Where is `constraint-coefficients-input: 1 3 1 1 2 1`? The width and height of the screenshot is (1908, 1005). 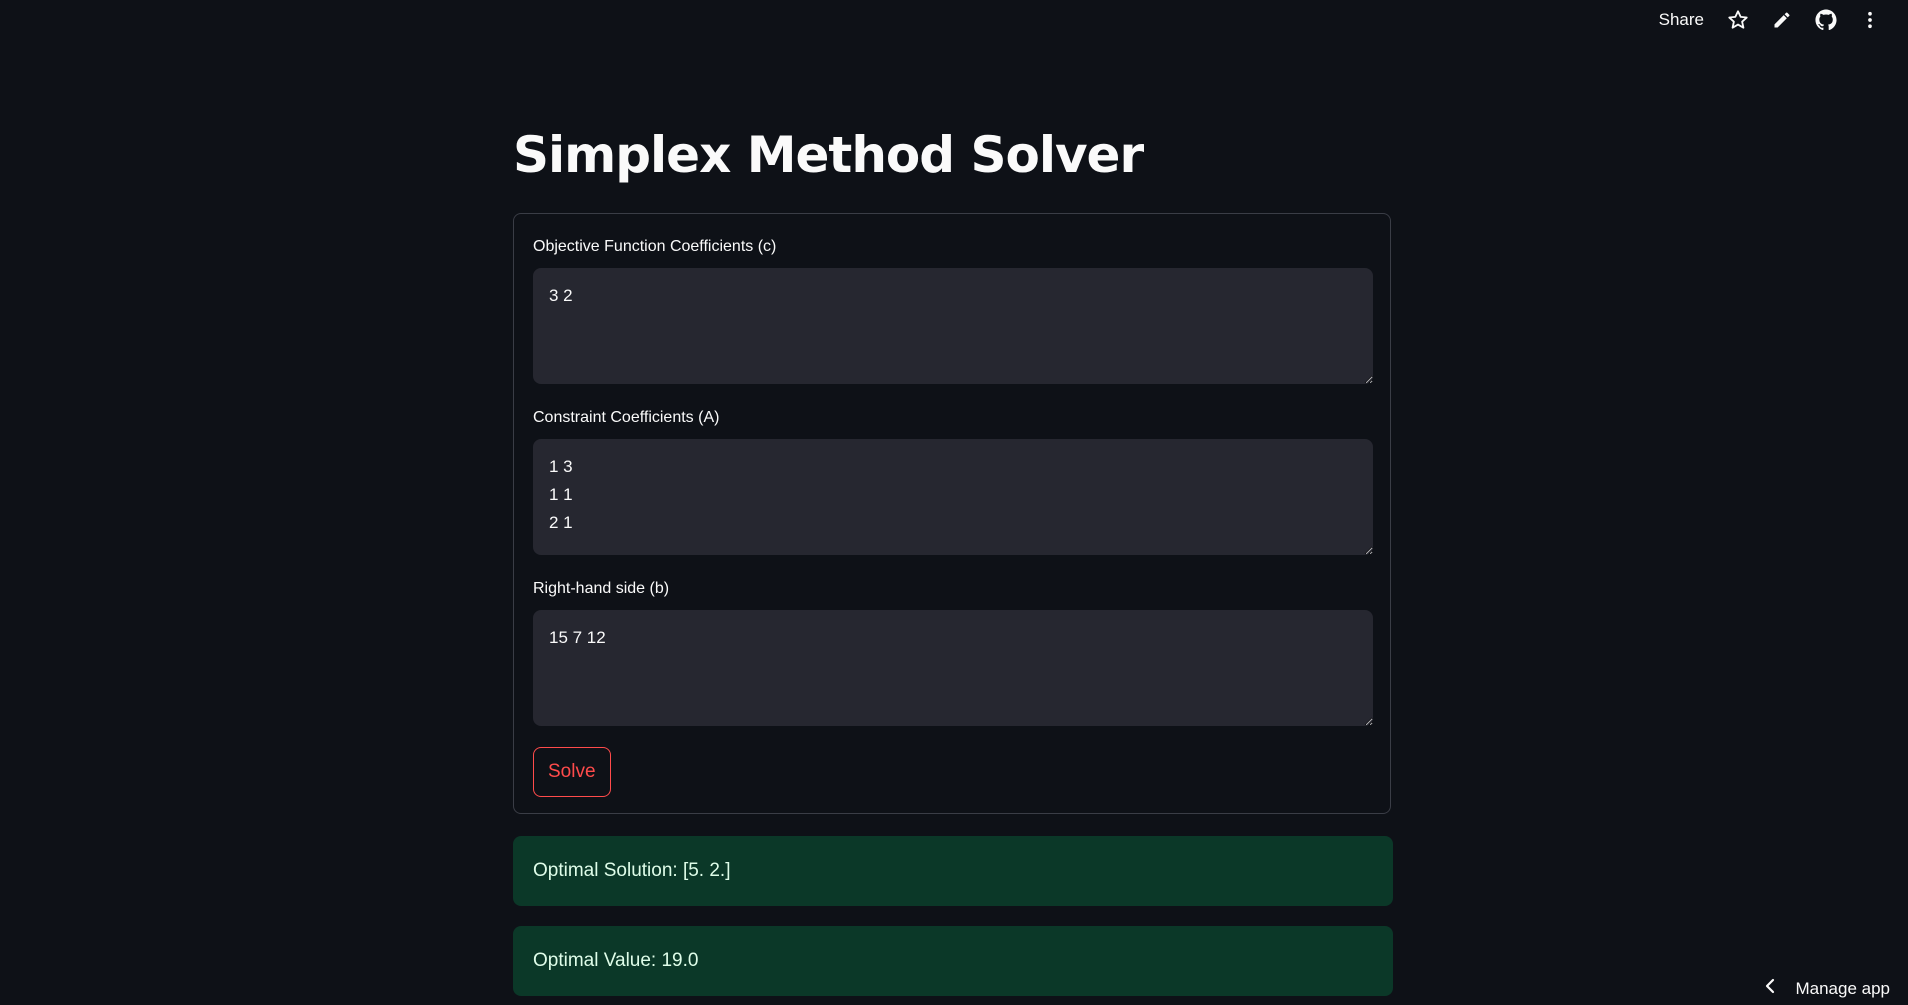
constraint-coefficients-input: 1 3 1 1 2 1 is located at coordinates (953, 497).